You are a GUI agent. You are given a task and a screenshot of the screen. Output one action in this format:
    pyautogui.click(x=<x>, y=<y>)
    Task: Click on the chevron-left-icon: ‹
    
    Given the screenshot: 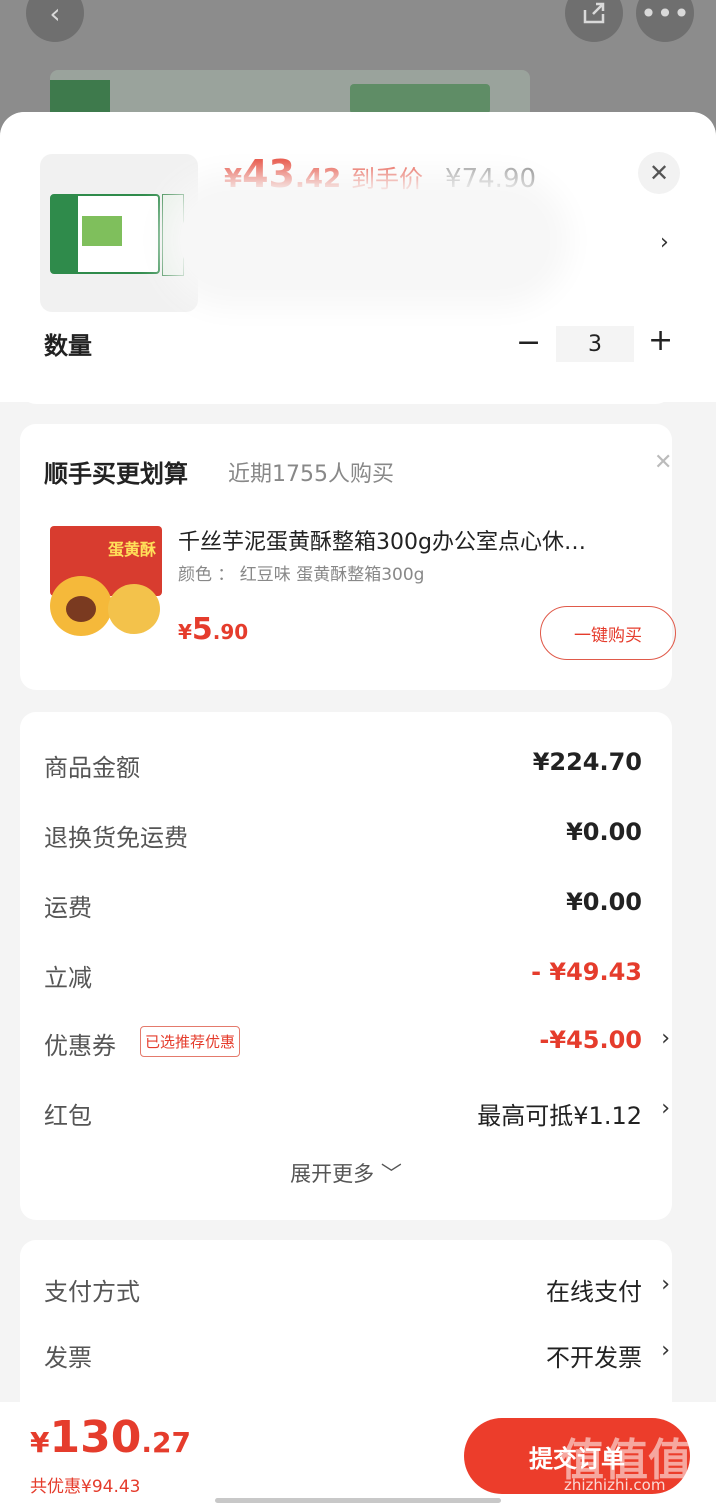 What is the action you would take?
    pyautogui.click(x=55, y=15)
    